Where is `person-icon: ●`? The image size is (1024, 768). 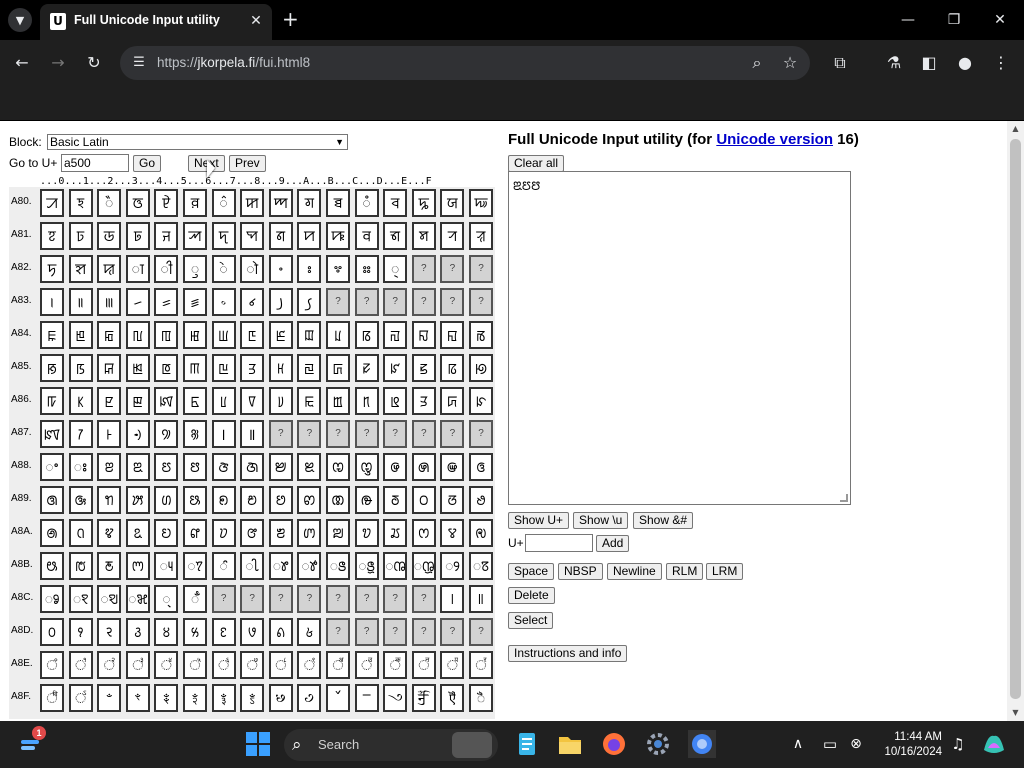 person-icon: ● is located at coordinates (965, 63).